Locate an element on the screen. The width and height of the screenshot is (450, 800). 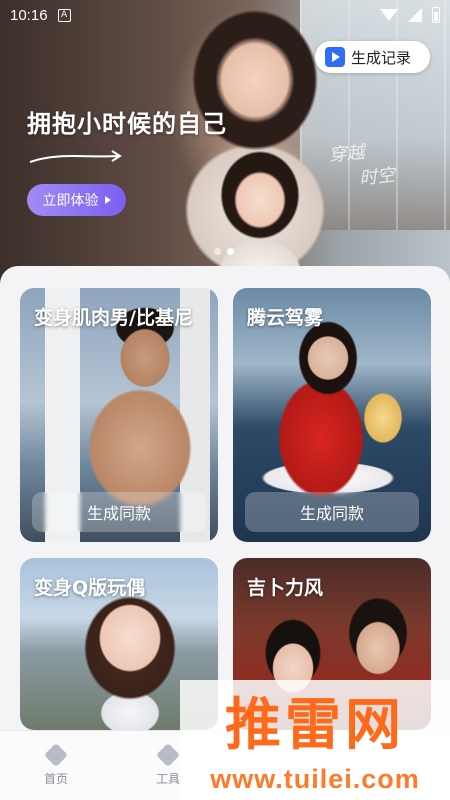
status-icons is located at coordinates (410, 15).